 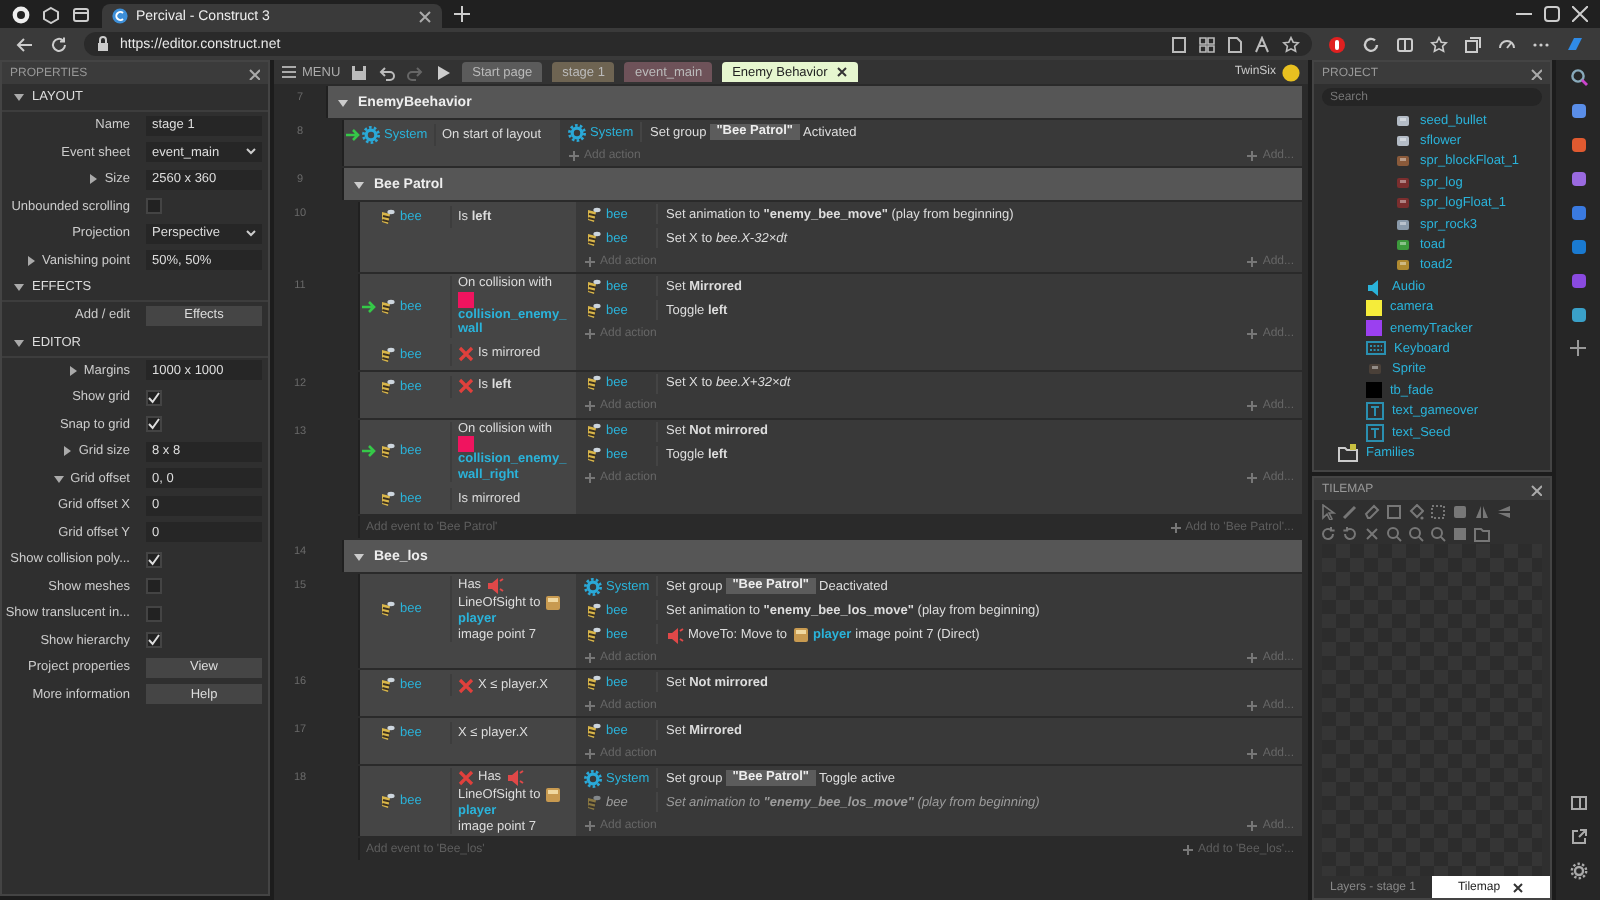 I want to click on speaker-icon, so click(x=494, y=585).